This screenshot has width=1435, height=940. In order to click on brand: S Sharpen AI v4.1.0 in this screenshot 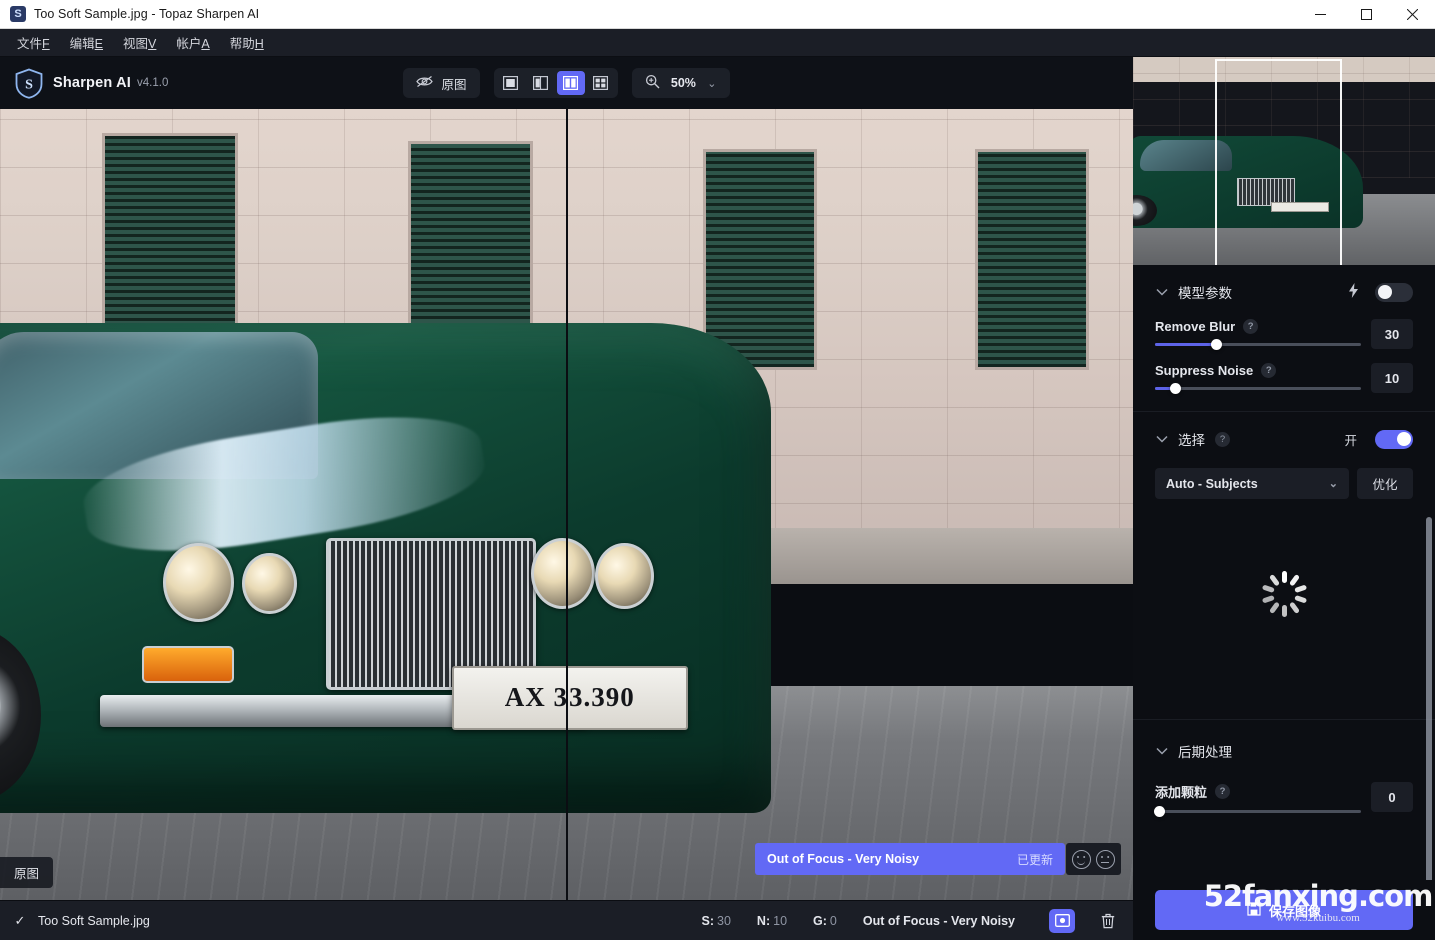, I will do `click(91, 83)`.